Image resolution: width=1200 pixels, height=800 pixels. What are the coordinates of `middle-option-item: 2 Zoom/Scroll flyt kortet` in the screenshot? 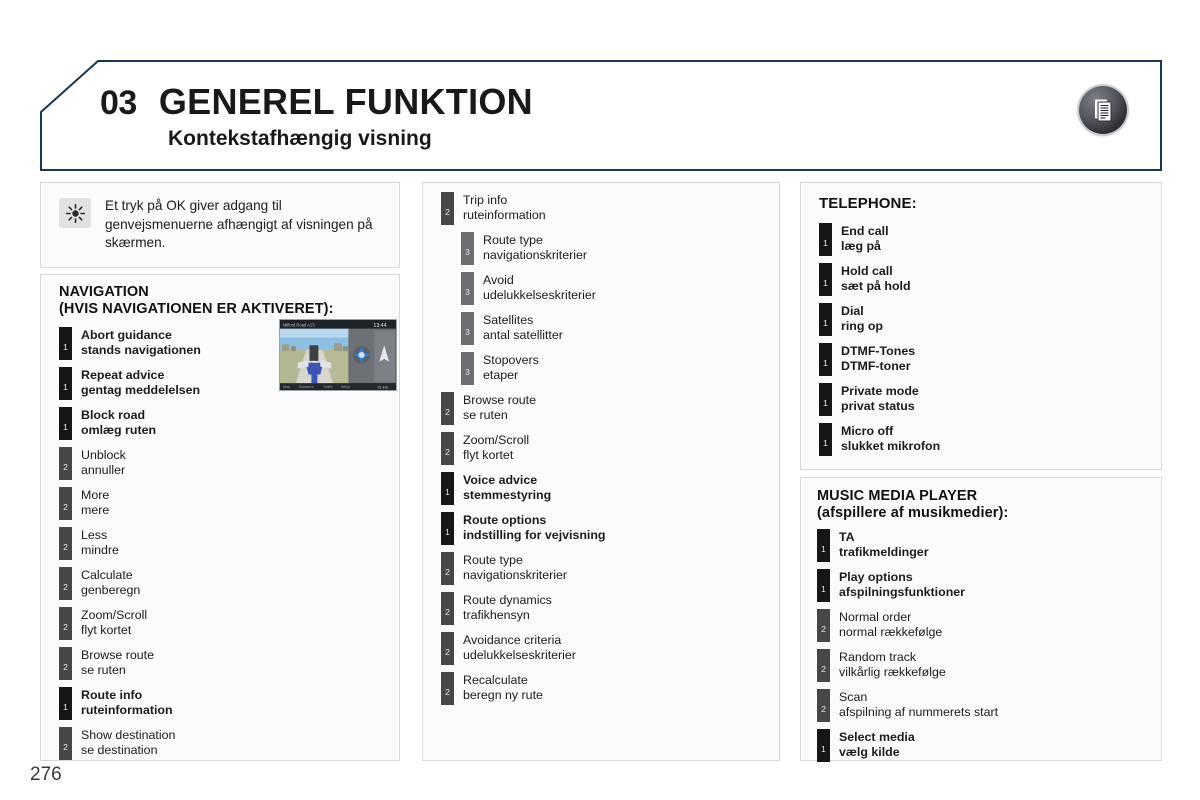 It's located at (610, 448).